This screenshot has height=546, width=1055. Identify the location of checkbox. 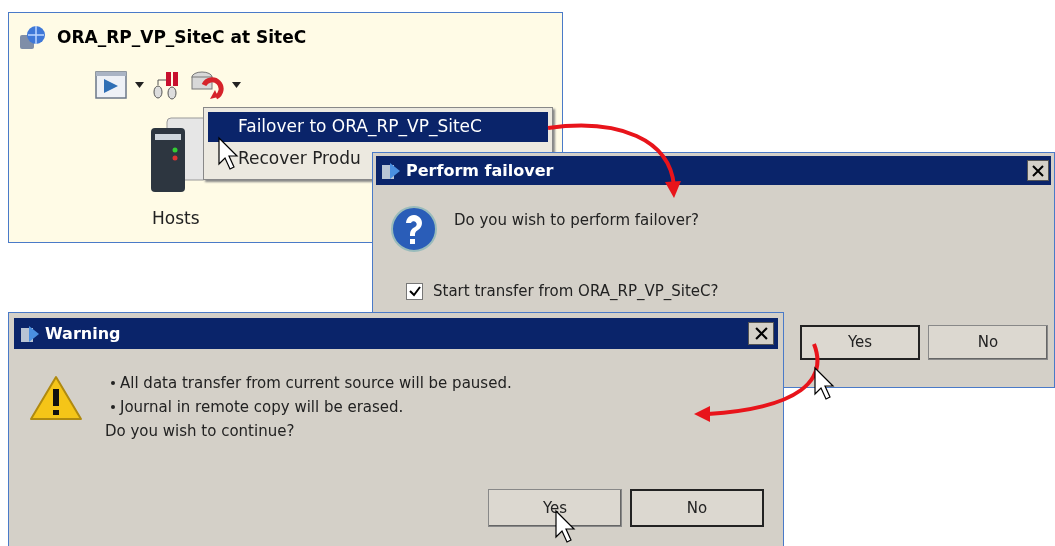
(414, 291).